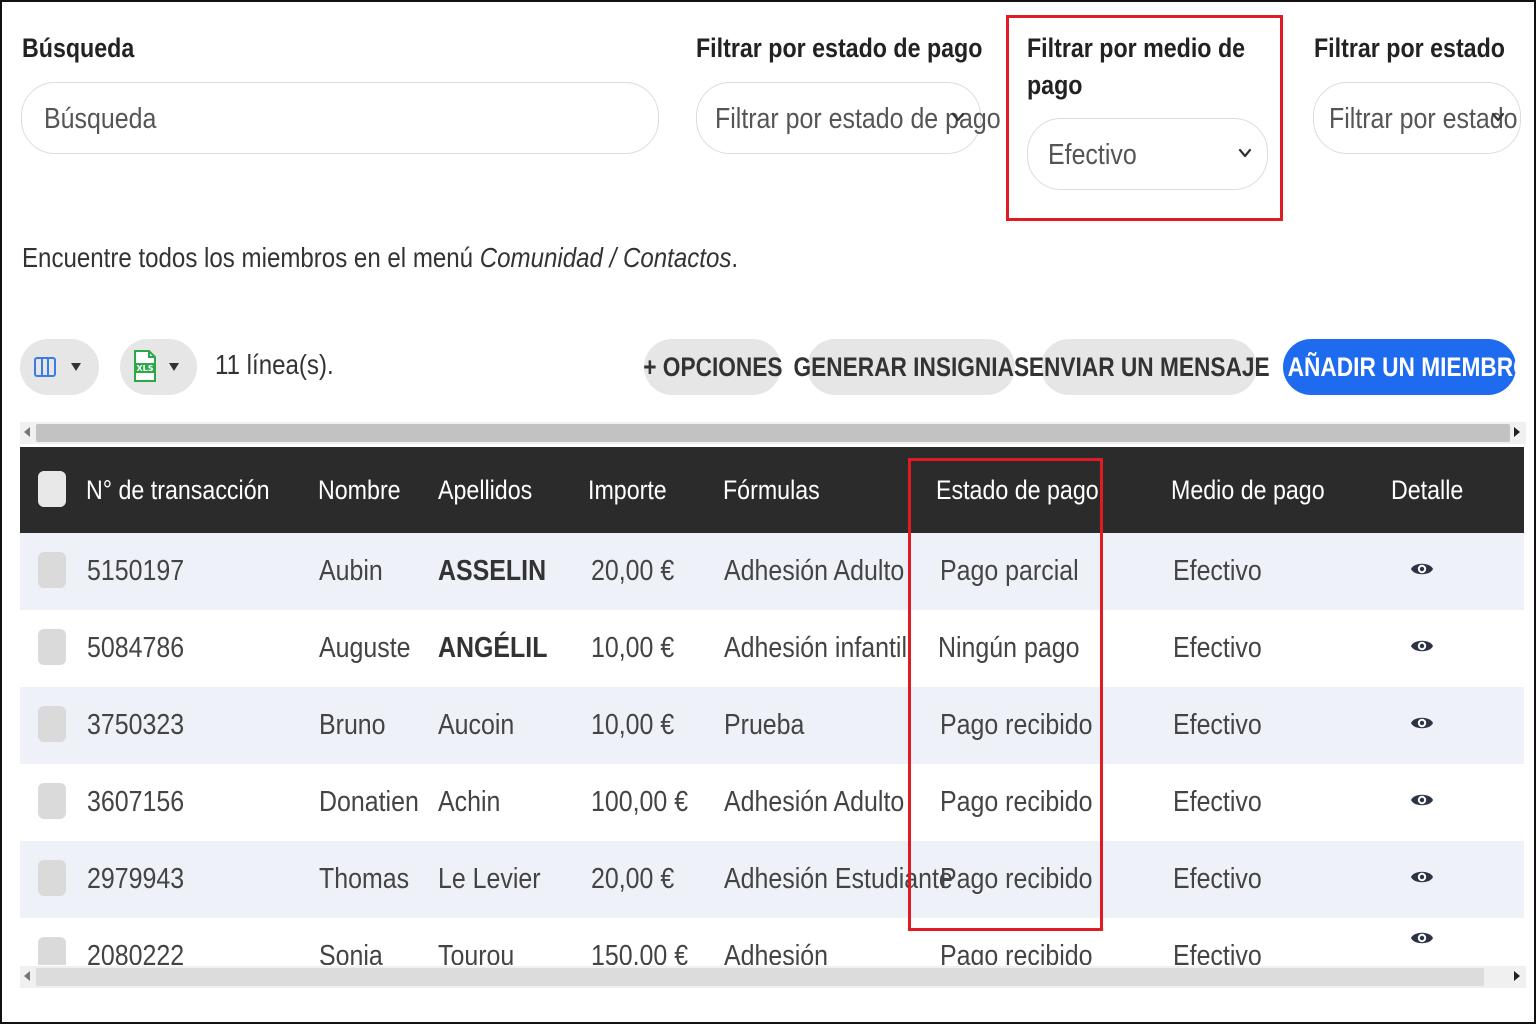 Image resolution: width=1536 pixels, height=1024 pixels. What do you see at coordinates (493, 648) in the screenshot?
I see `last-name: ANGÉLIL` at bounding box center [493, 648].